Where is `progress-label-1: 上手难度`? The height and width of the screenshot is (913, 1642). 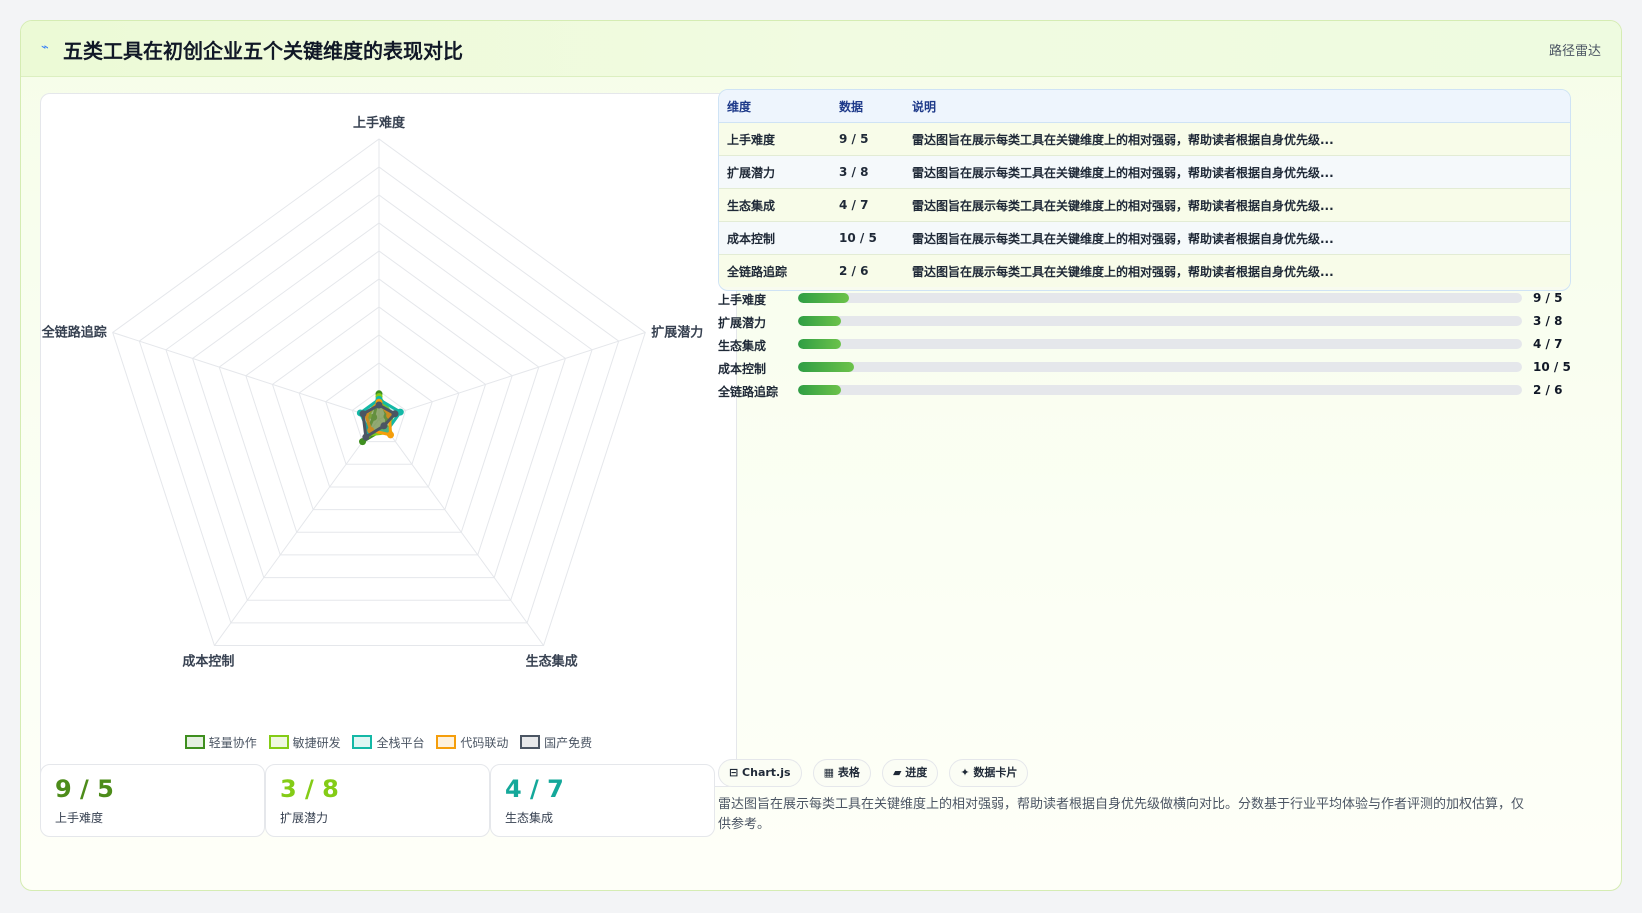 progress-label-1: 上手难度 is located at coordinates (742, 300).